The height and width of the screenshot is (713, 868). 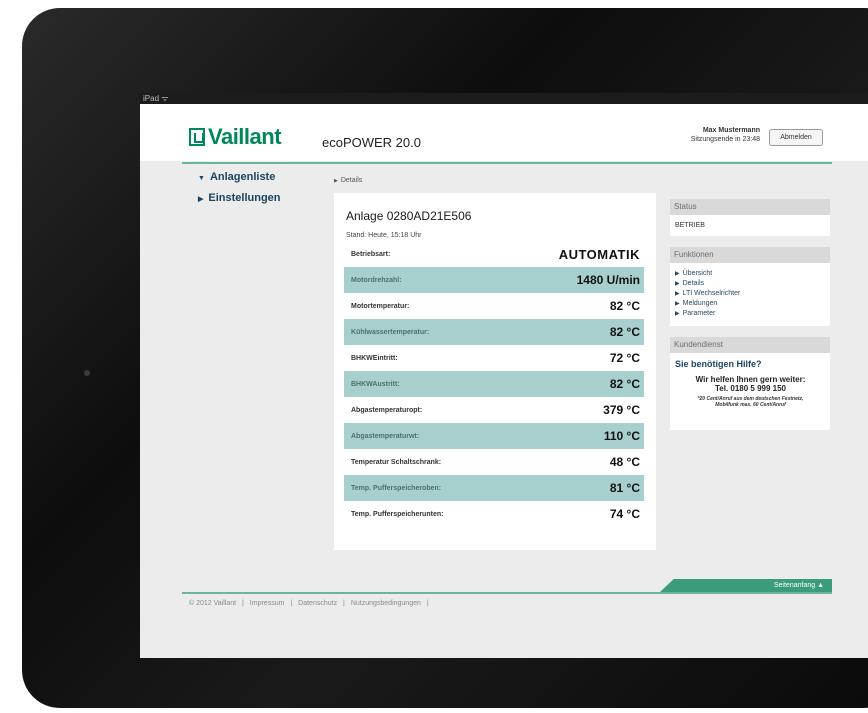 What do you see at coordinates (156, 98) in the screenshot?
I see `carrier-label: iPad ᯤ` at bounding box center [156, 98].